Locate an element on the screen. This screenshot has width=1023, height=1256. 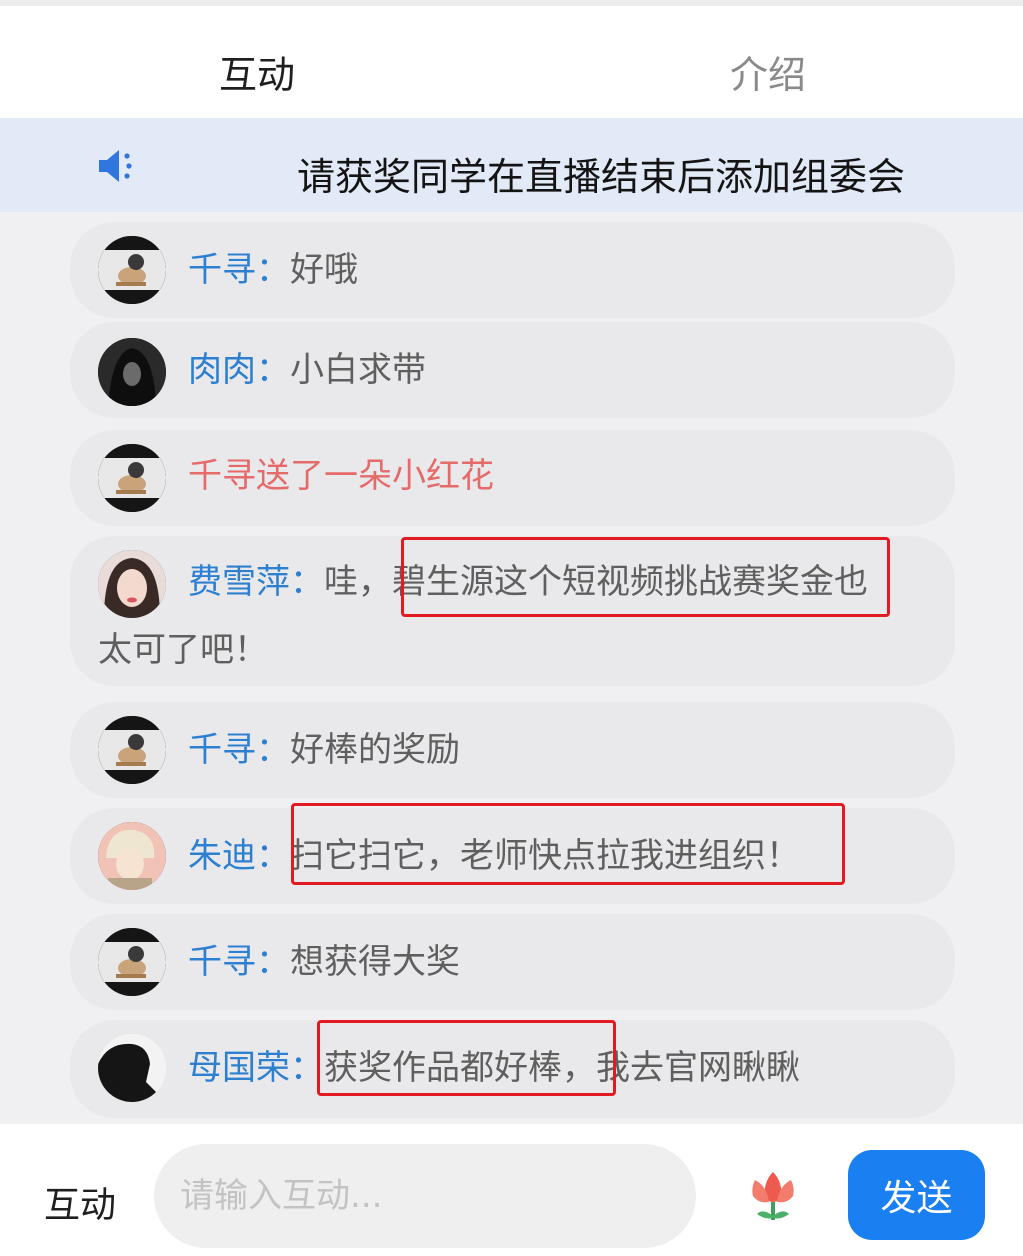
input-bar: 互动 发送 is located at coordinates (511, 1190).